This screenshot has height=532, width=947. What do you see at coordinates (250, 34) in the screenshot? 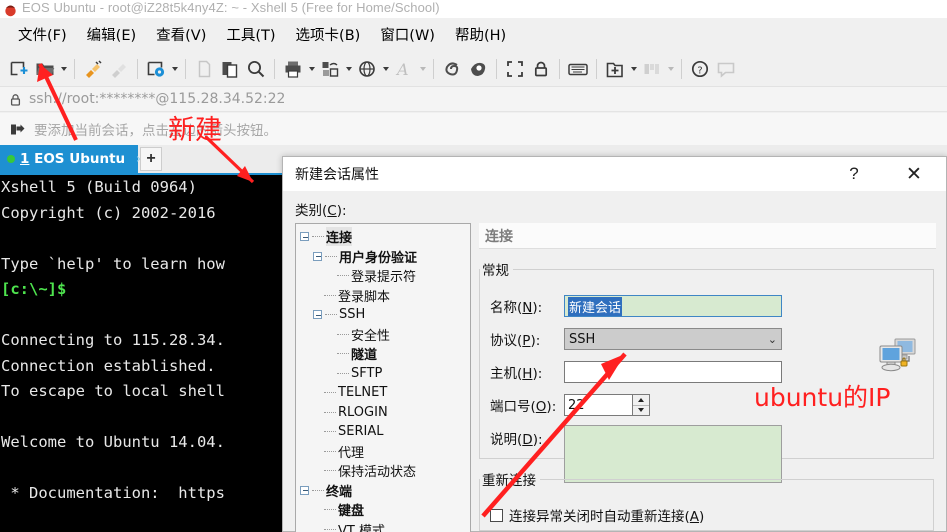
I see `menu-tools: 工具(T)` at bounding box center [250, 34].